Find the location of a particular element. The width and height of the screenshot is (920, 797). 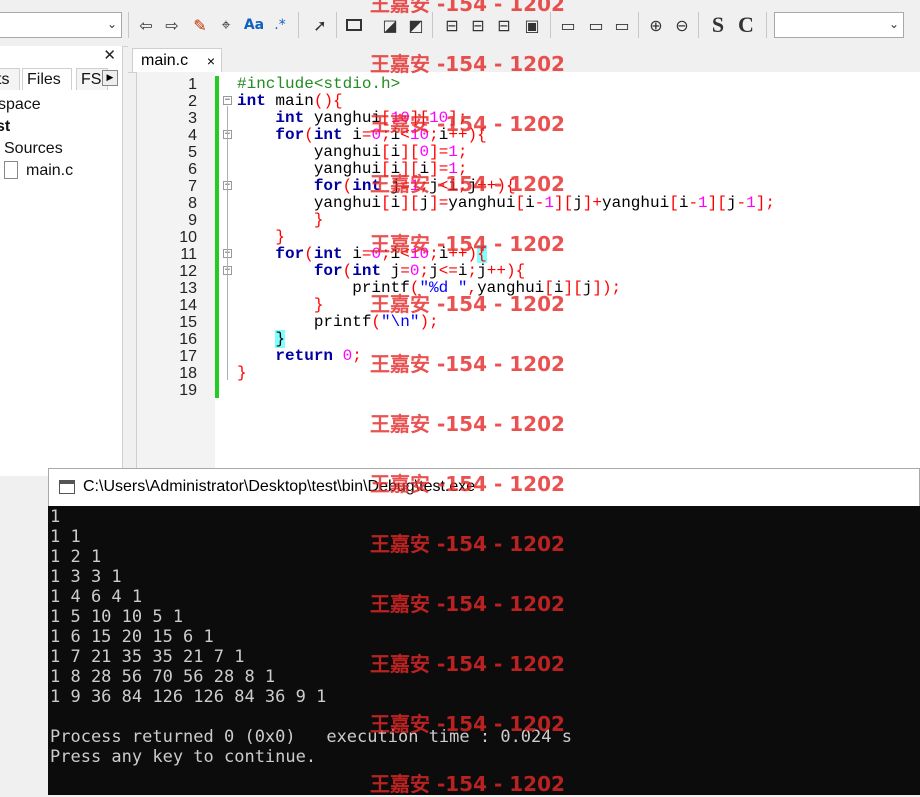

console-line: 1 8 28 56 70 56 28 8 1 is located at coordinates (163, 677).